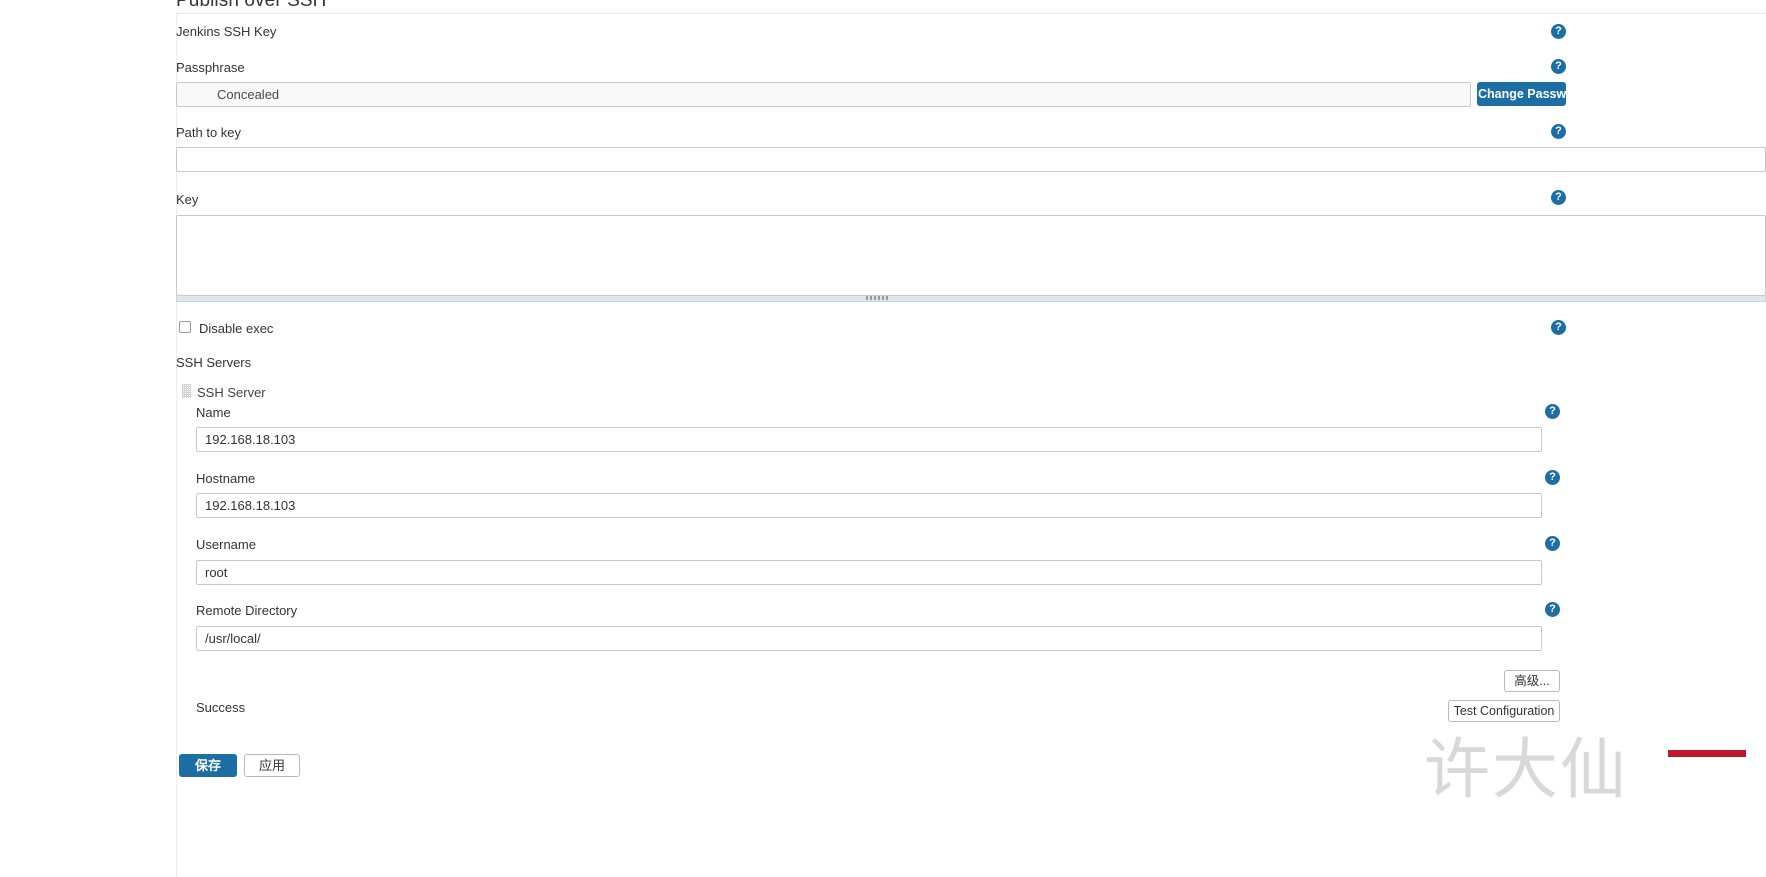 This screenshot has width=1766, height=877. I want to click on ssh-hostname-label: Hostname, so click(226, 478).